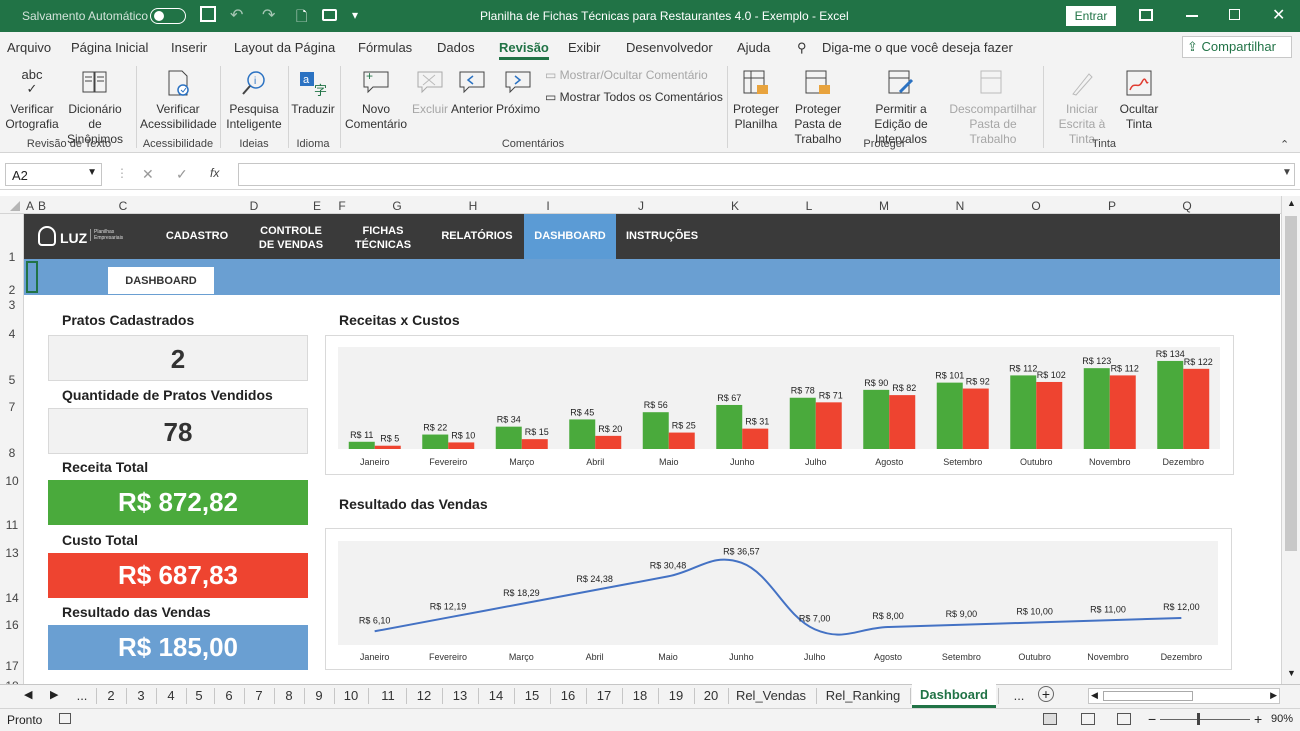 This screenshot has width=1300, height=731. What do you see at coordinates (676, 695) in the screenshot?
I see `sheet-tab-19: 19` at bounding box center [676, 695].